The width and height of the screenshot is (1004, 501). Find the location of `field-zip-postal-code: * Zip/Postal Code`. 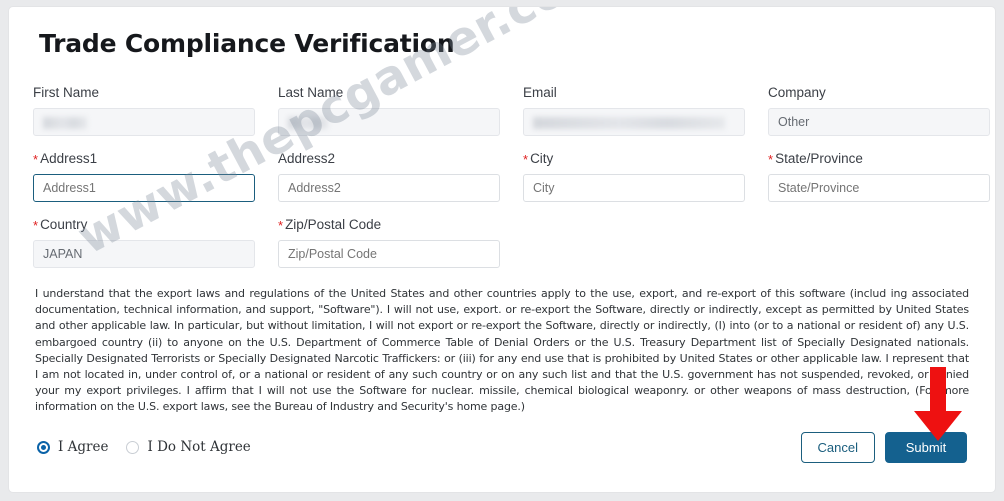

field-zip-postal-code: * Zip/Postal Code is located at coordinates (389, 242).